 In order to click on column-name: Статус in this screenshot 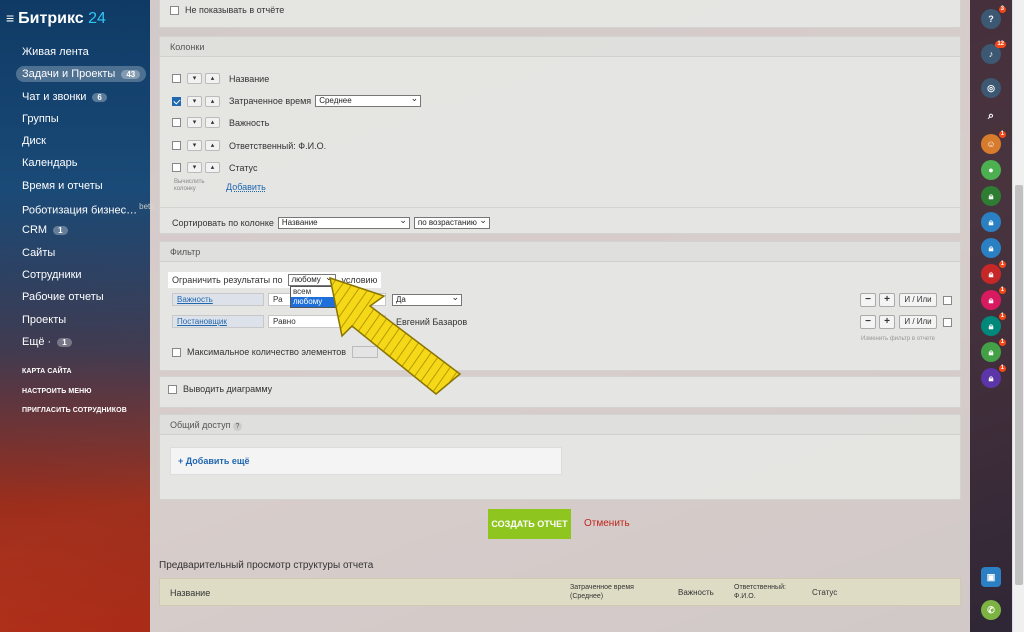, I will do `click(243, 167)`.